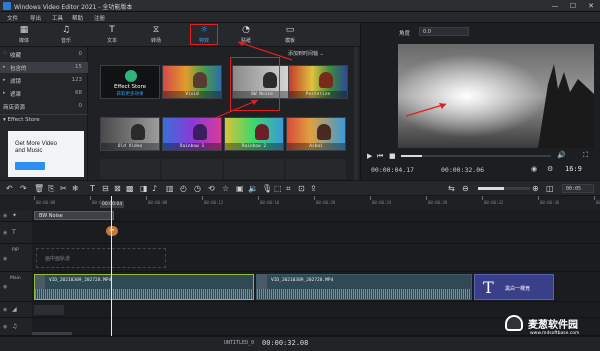 Image resolution: width=600 pixels, height=351 pixels. Describe the element at coordinates (288, 188) in the screenshot. I see `crop-tool-icon: ⌗` at that location.